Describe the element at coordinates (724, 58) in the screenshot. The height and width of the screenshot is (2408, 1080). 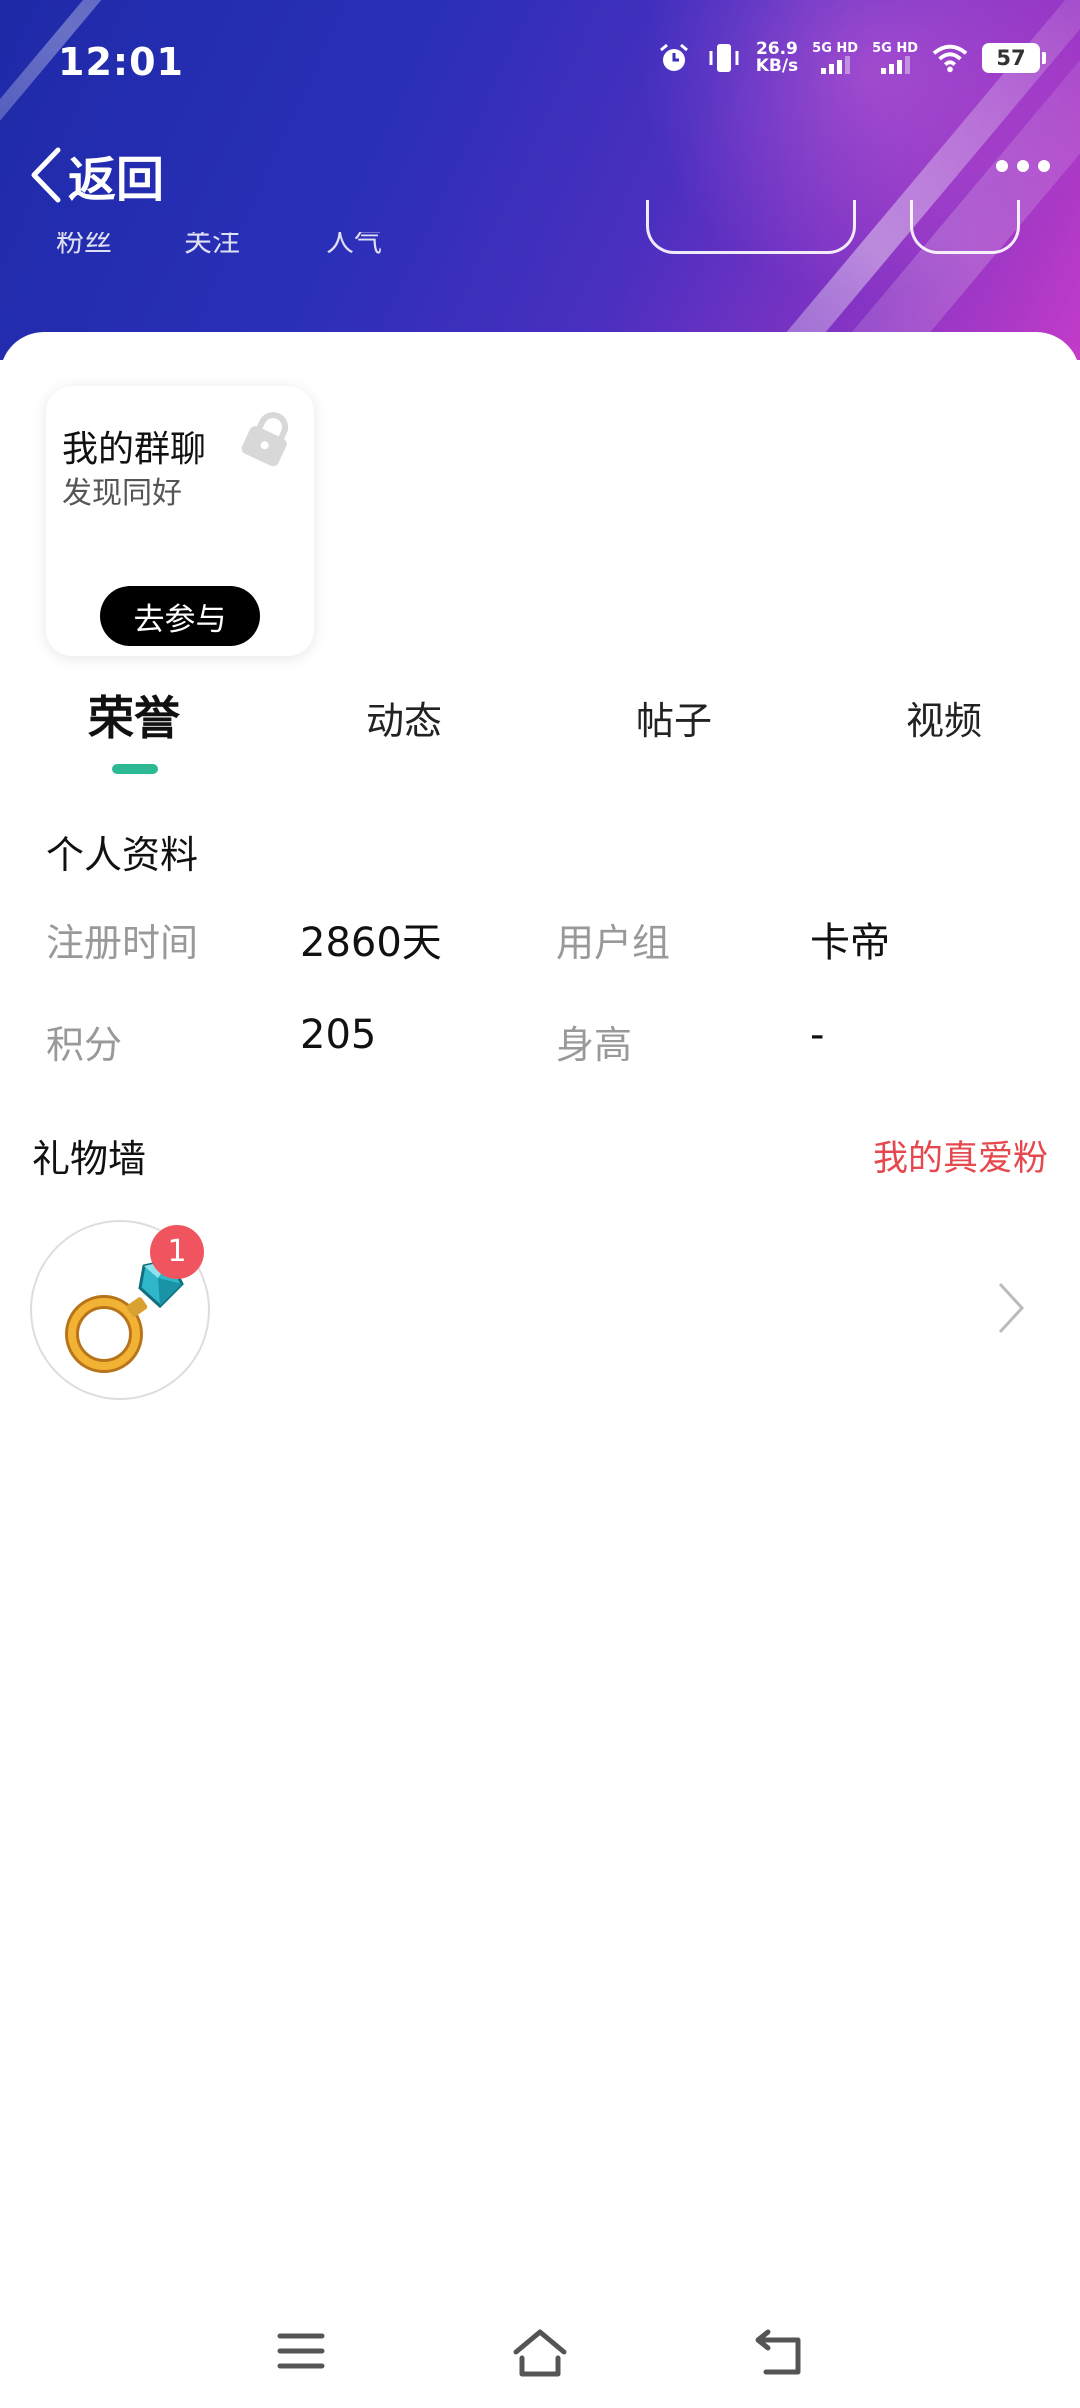
I see `vibrate-icon` at that location.